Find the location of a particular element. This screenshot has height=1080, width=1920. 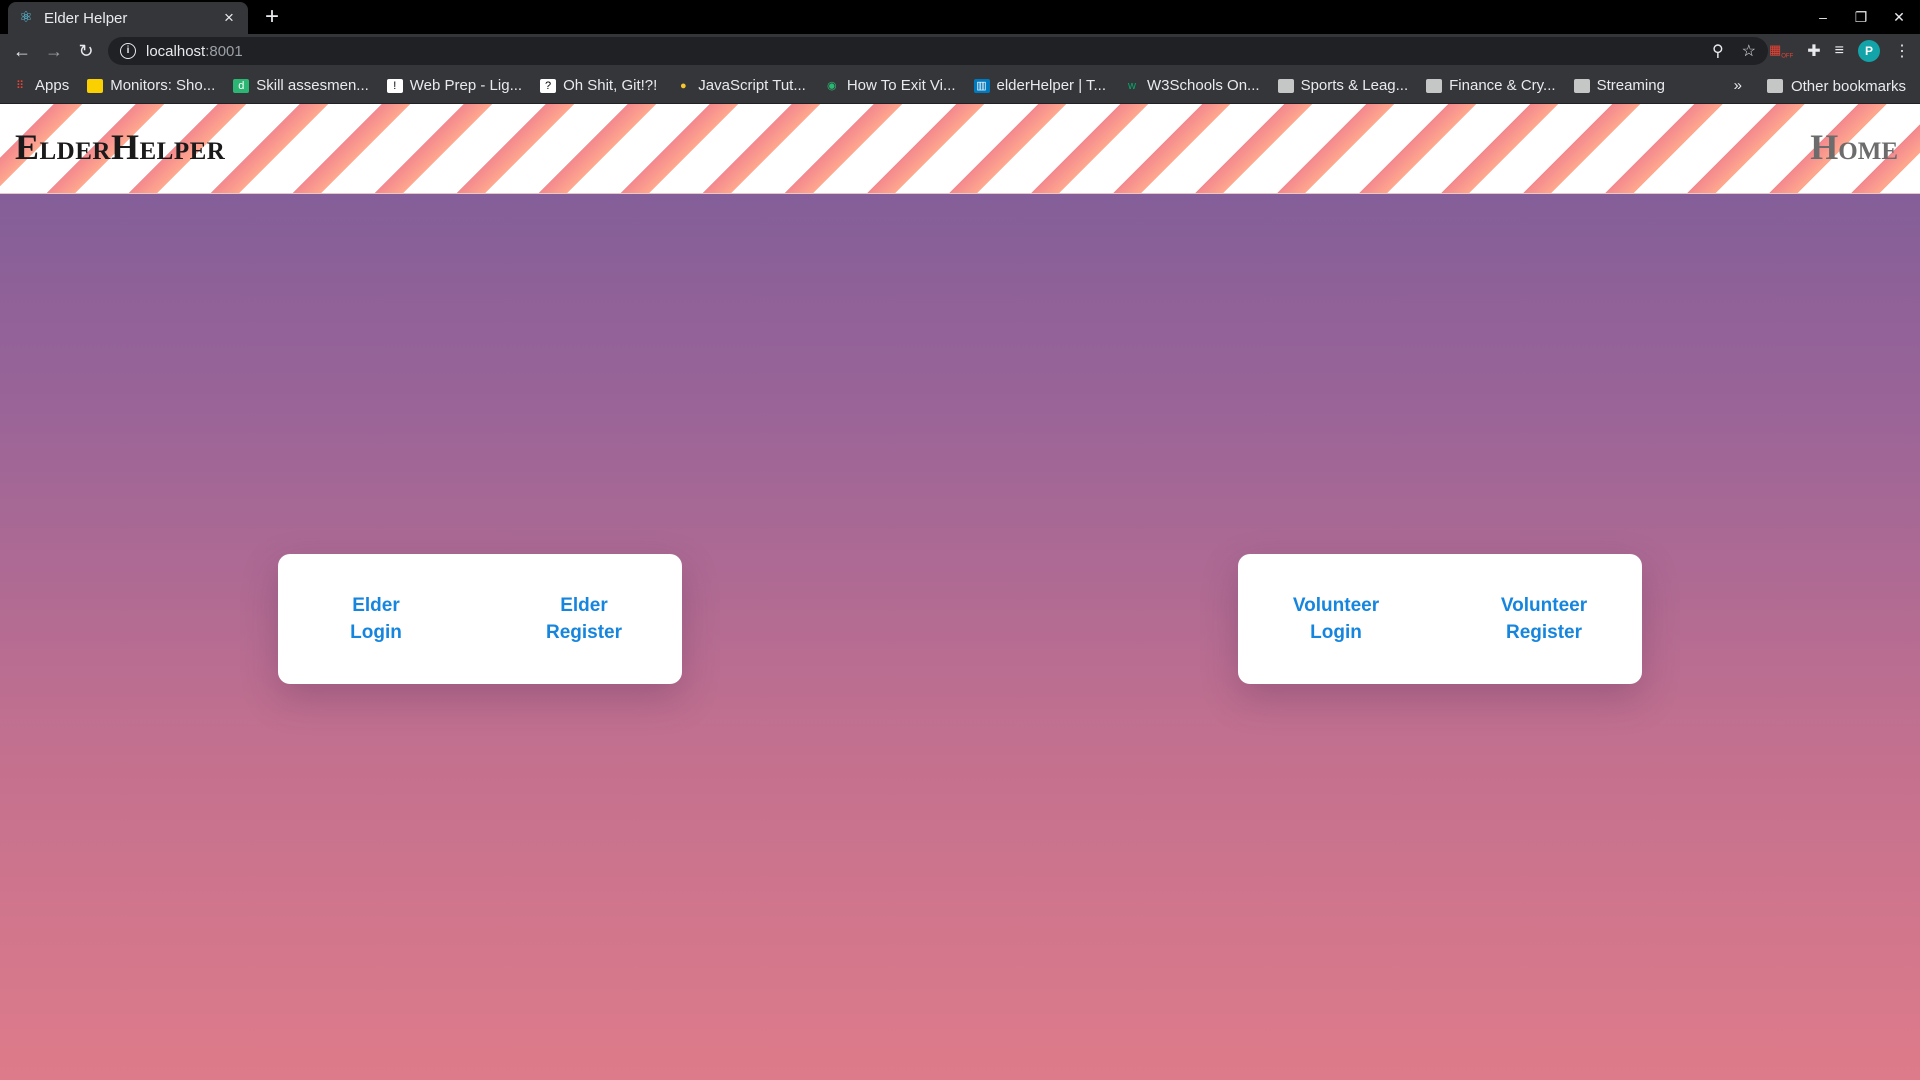

profile-avatar: P is located at coordinates (1869, 51).